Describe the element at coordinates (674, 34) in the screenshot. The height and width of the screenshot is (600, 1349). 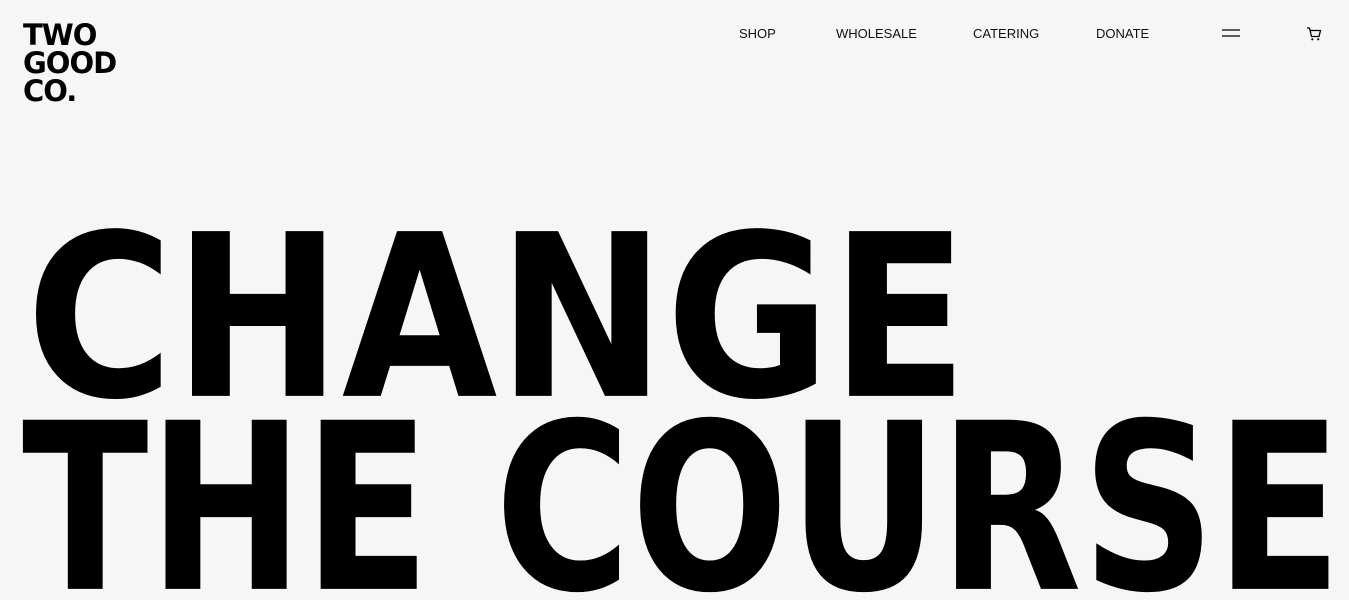
I see `main-nav: SHOP WHOLESALE CATERING DONATE` at that location.